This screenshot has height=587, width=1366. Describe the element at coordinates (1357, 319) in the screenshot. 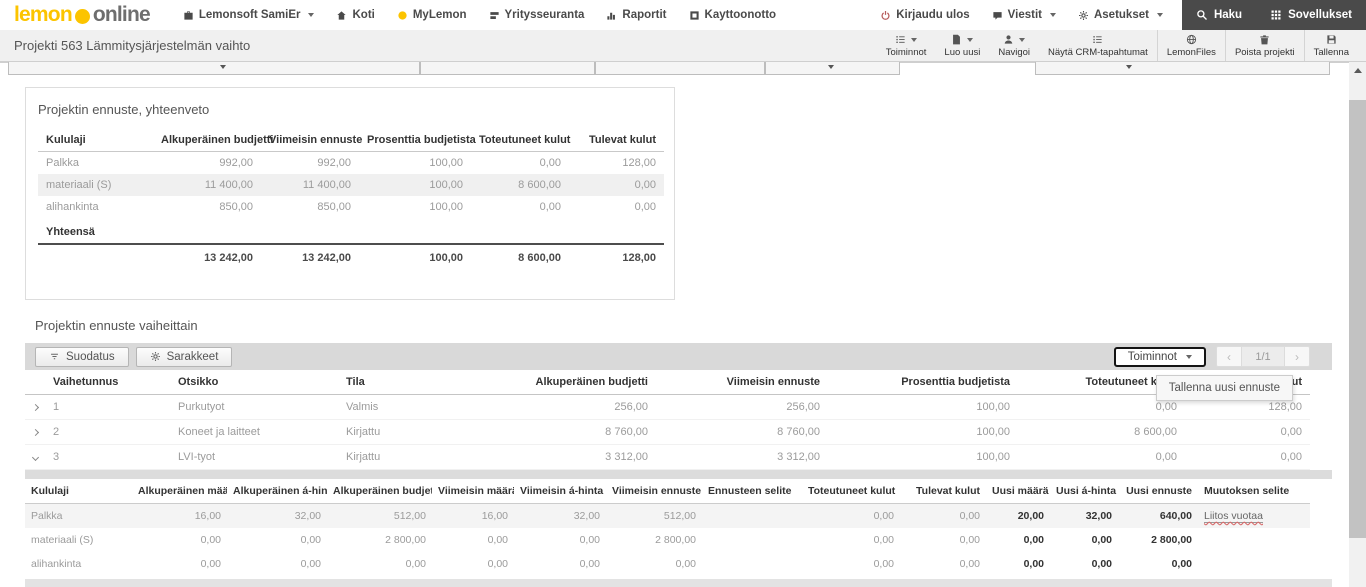

I see `scrollbar-thumb` at that location.